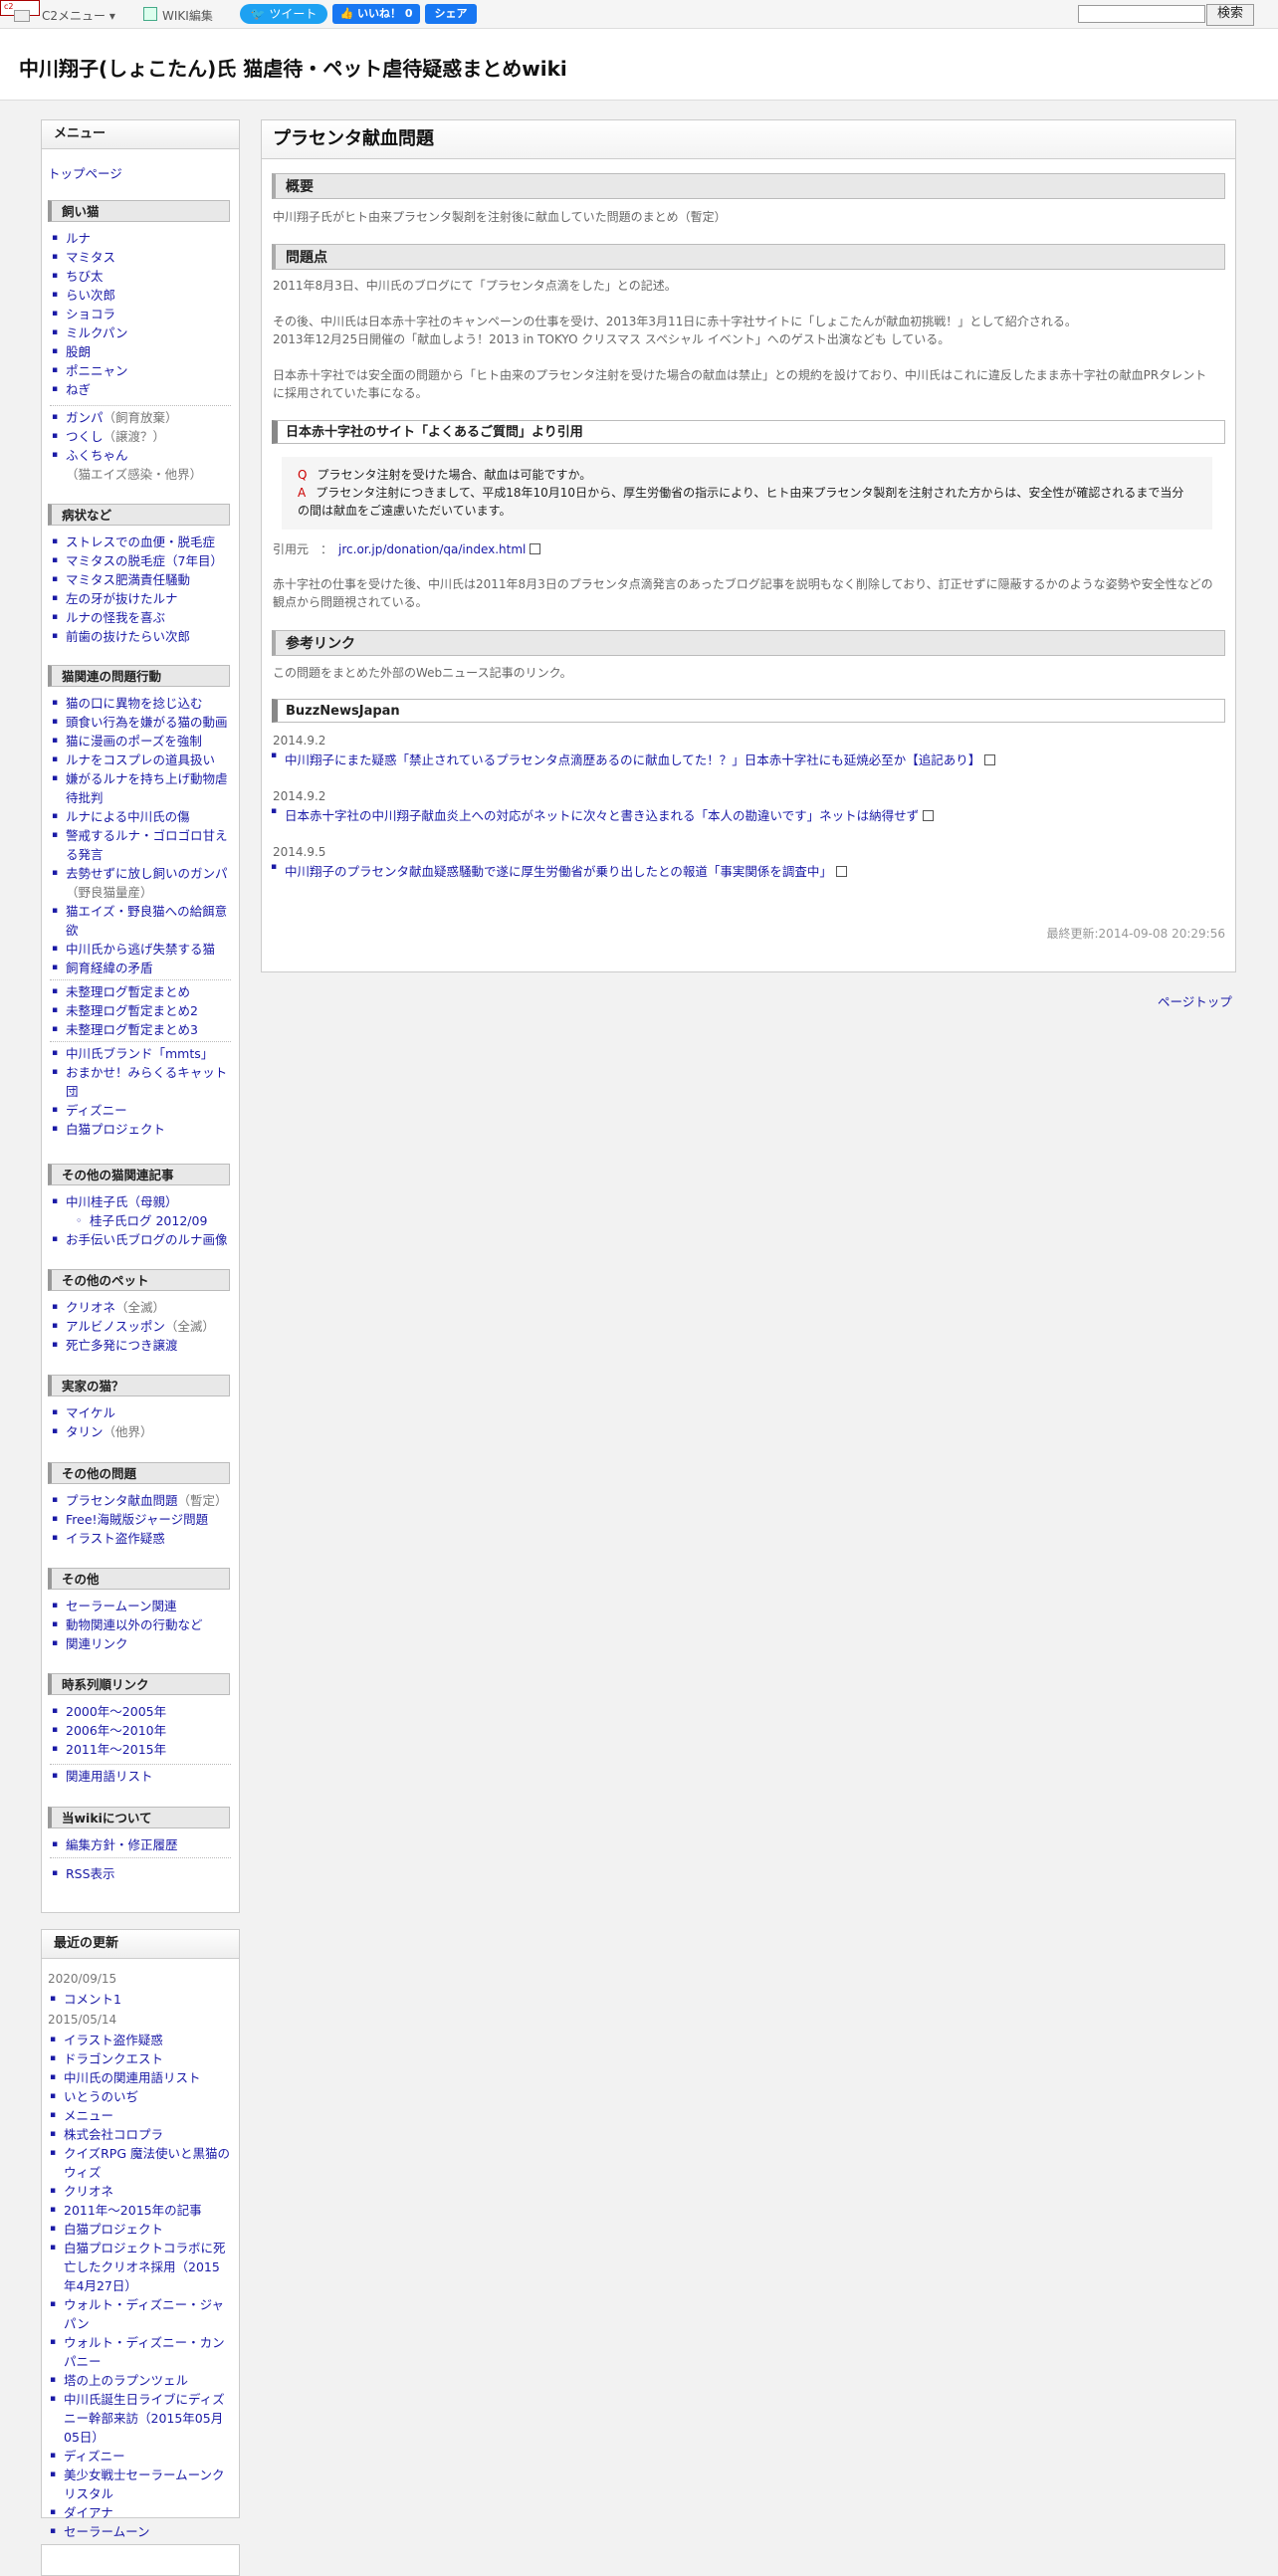 This screenshot has height=2576, width=1278. I want to click on list-item-link: 飼育経緯の矛盾, so click(110, 968).